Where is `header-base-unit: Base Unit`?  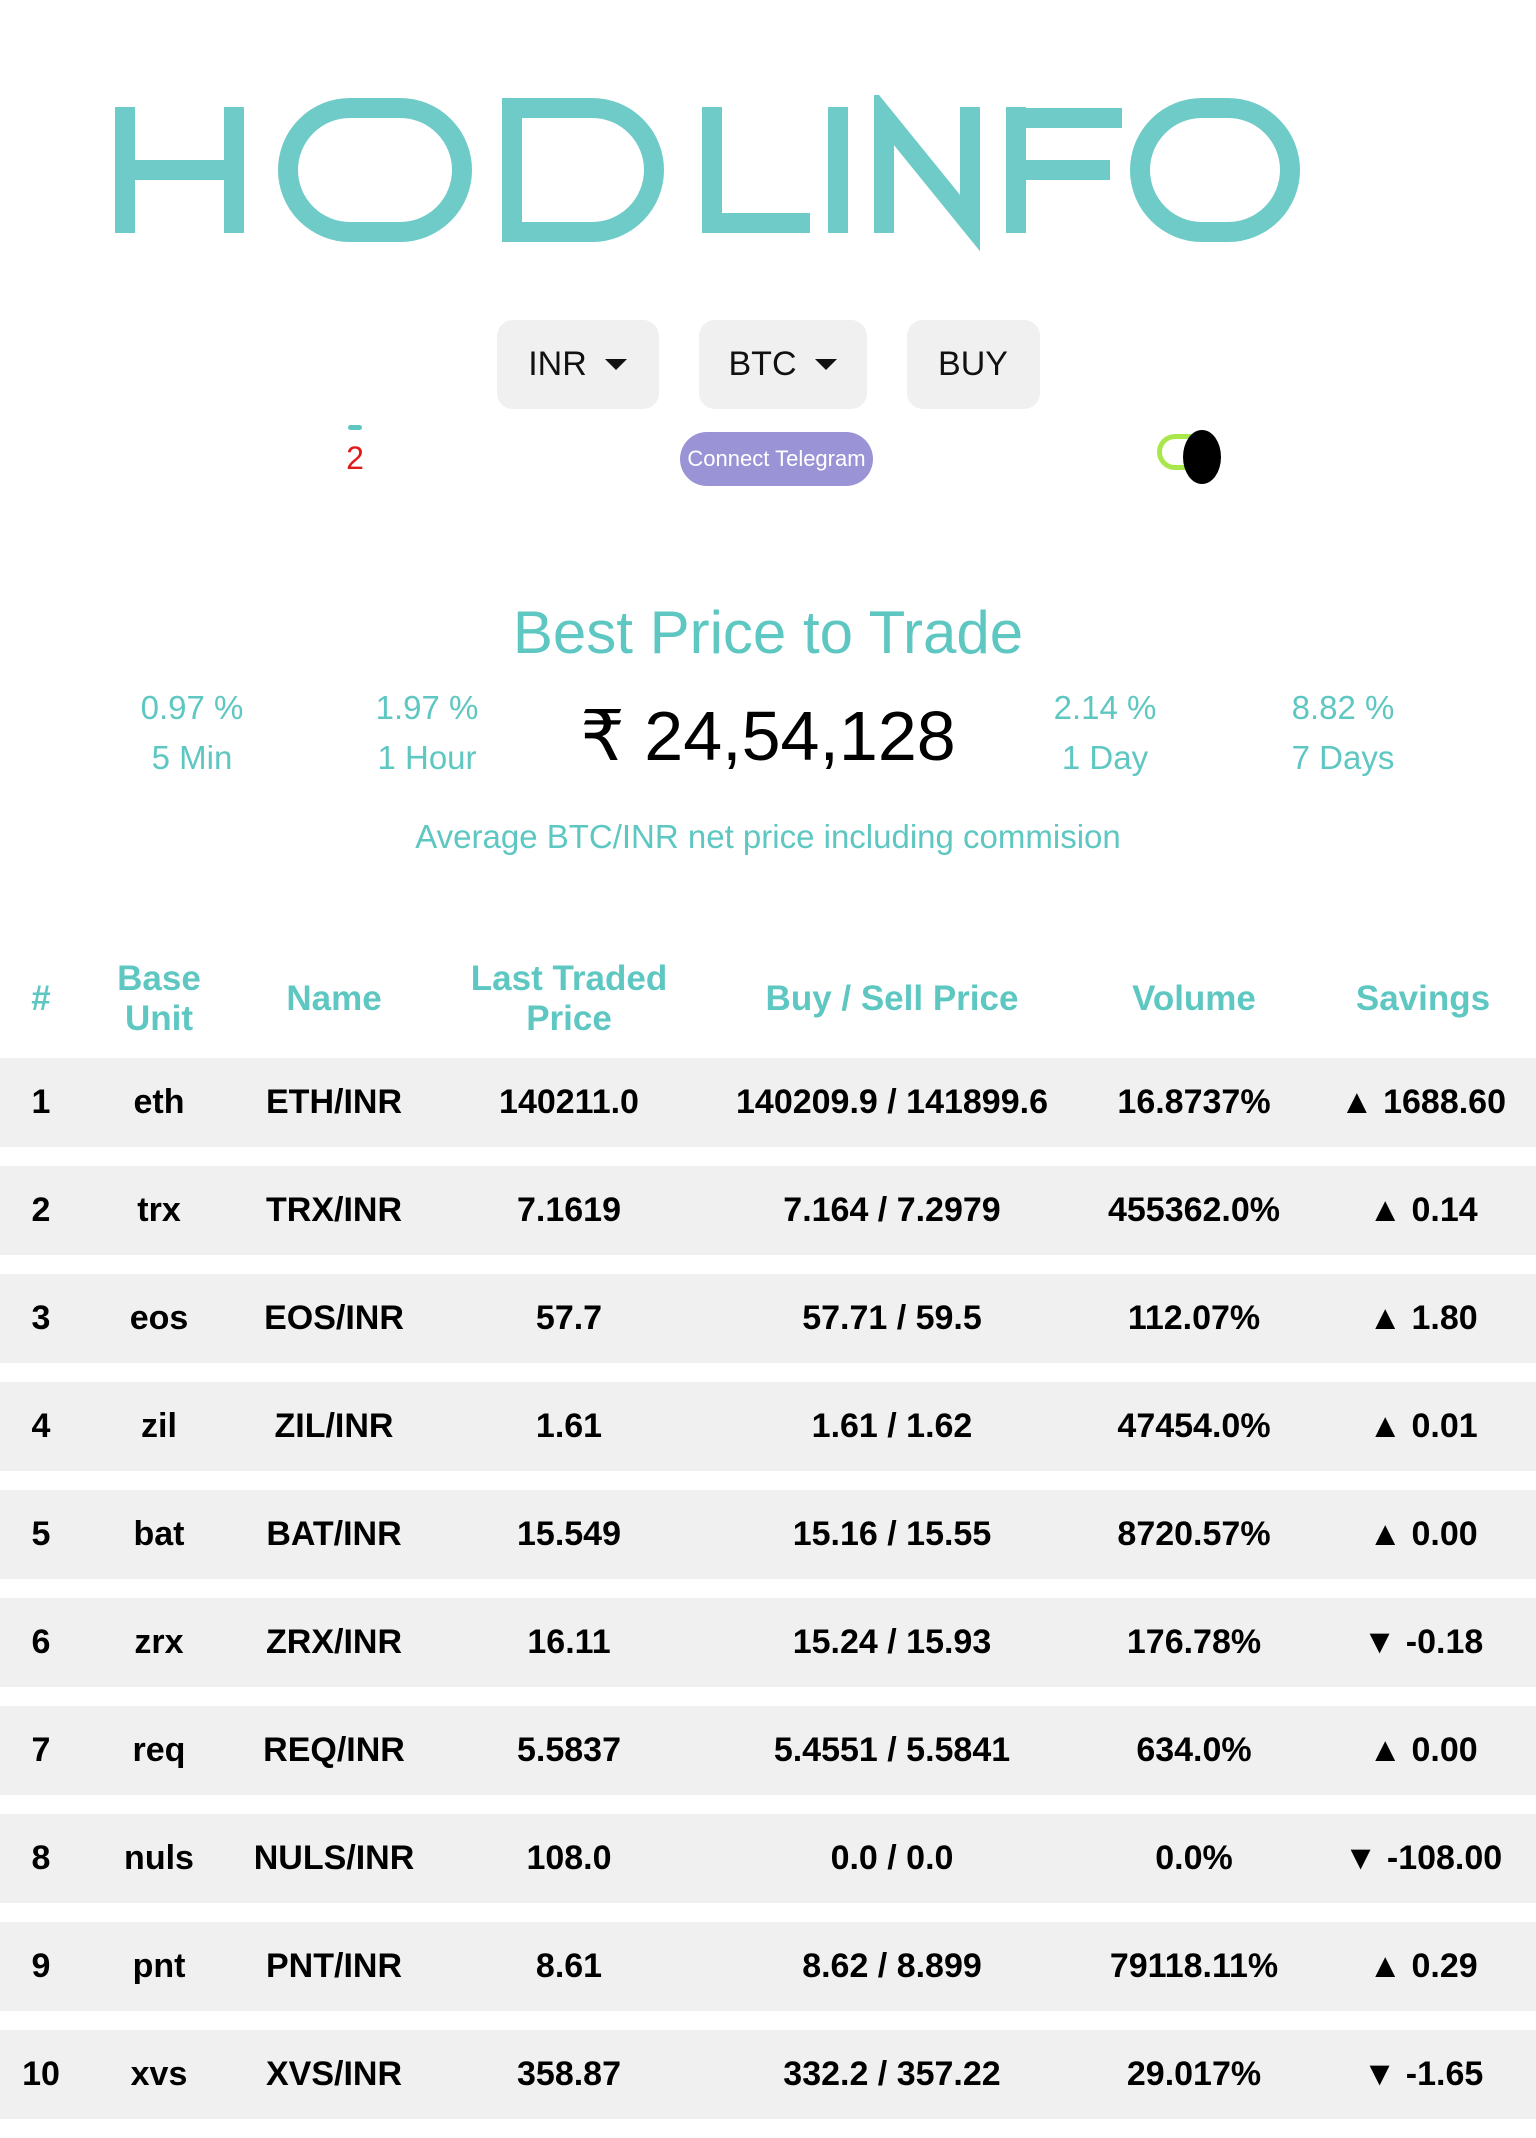 header-base-unit: Base Unit is located at coordinates (159, 998).